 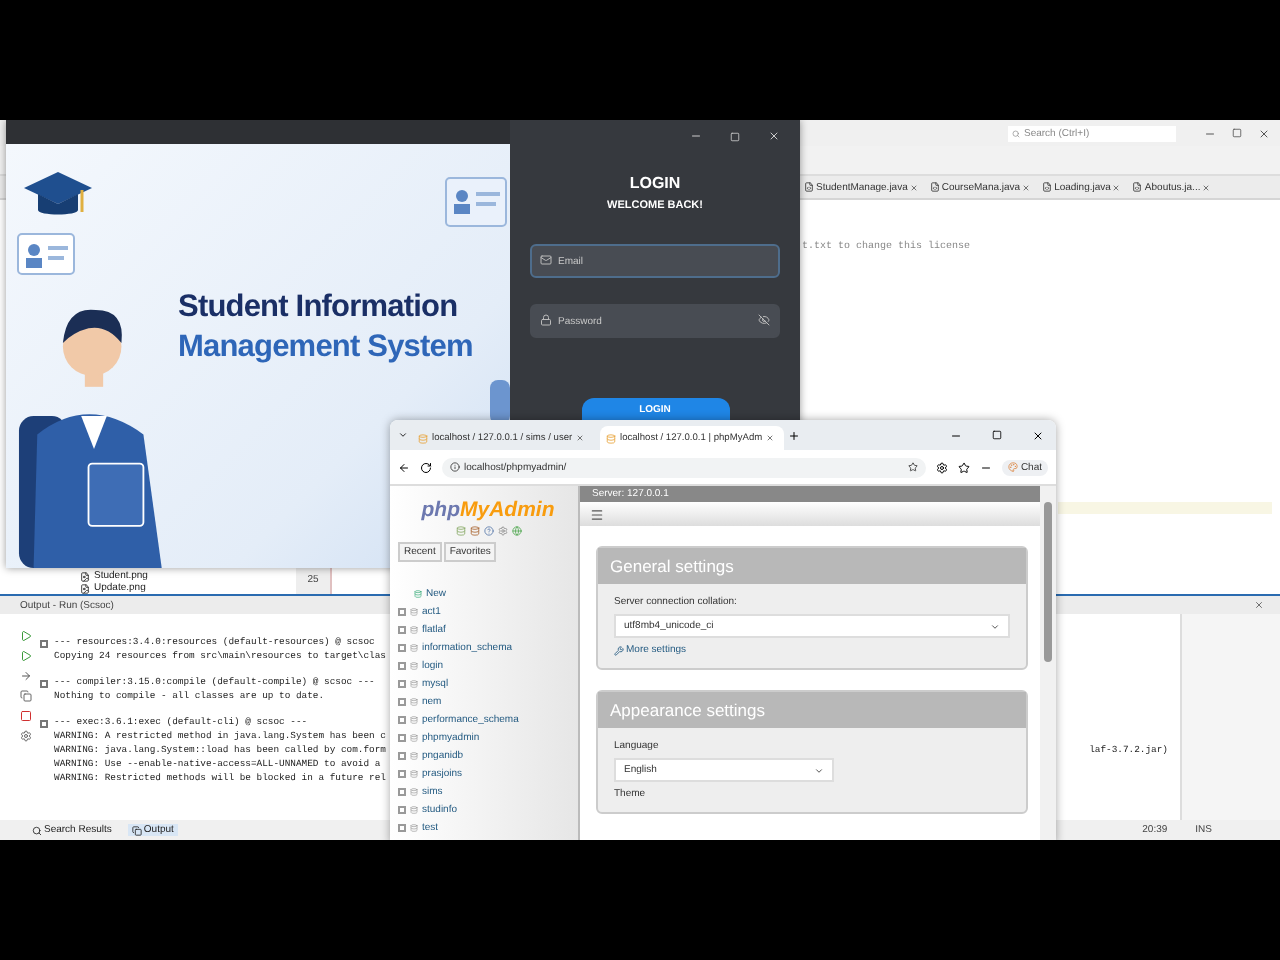 I want to click on arrow-icon, so click(x=26, y=676).